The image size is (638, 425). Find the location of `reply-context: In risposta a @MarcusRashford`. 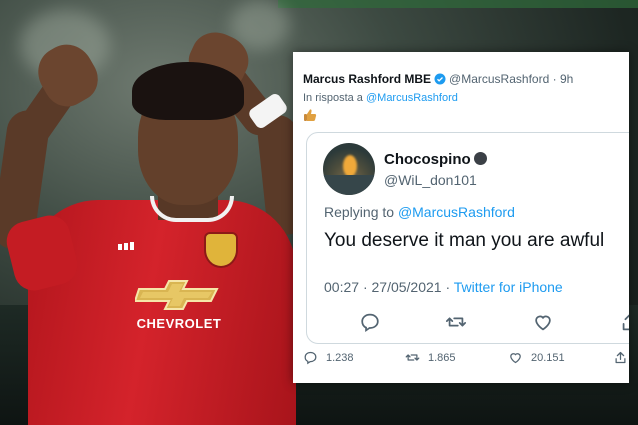

reply-context: In risposta a @MarcusRashford is located at coordinates (380, 98).